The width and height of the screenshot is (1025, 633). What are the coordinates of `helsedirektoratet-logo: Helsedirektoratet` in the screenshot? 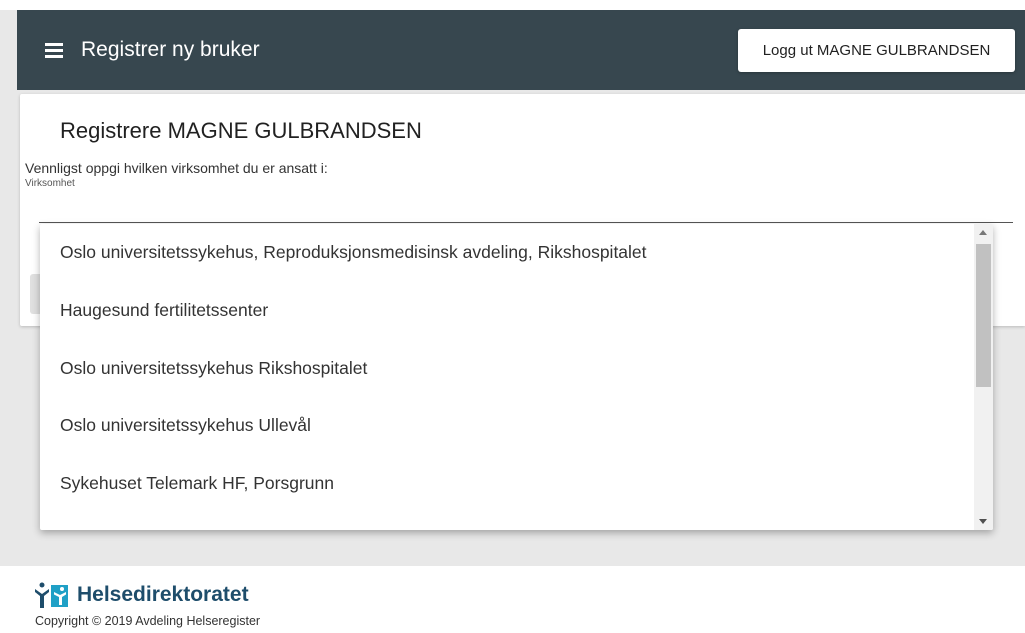 It's located at (141, 595).